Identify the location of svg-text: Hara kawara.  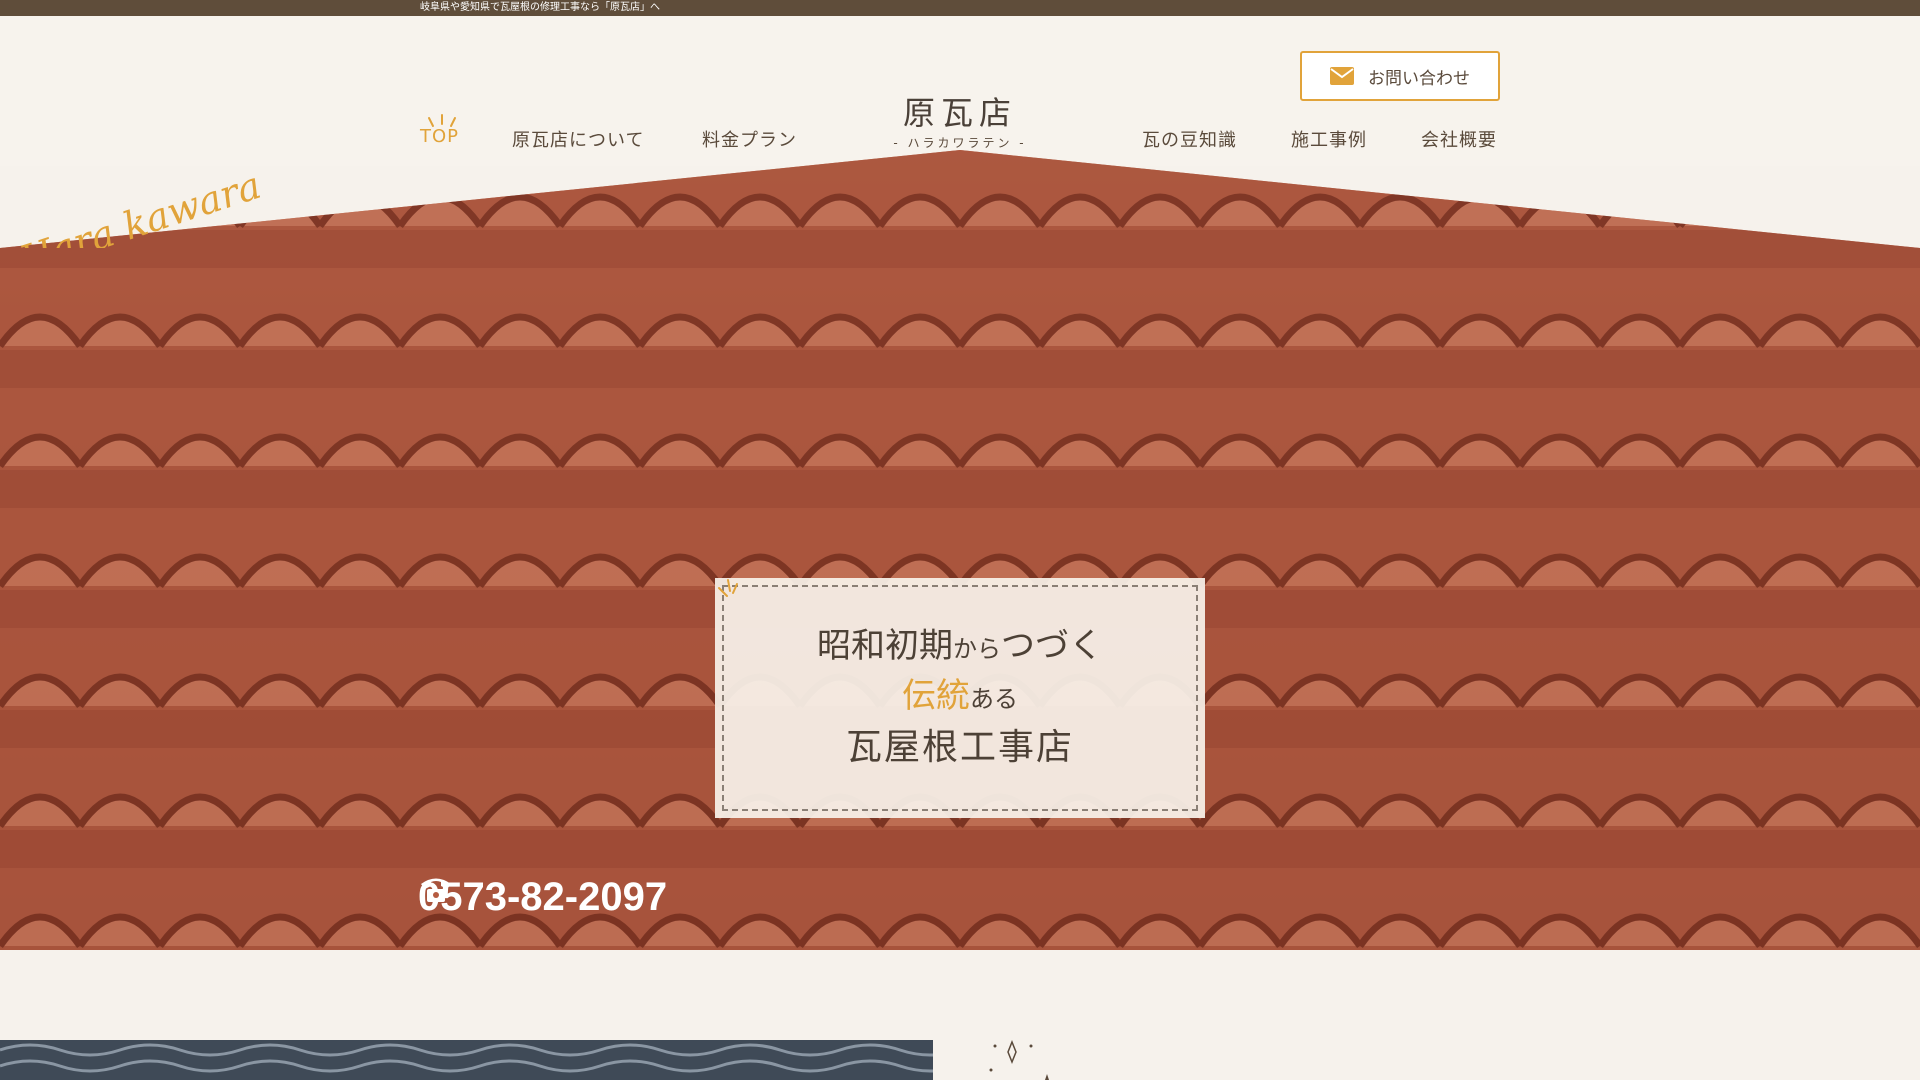
(136, 205).